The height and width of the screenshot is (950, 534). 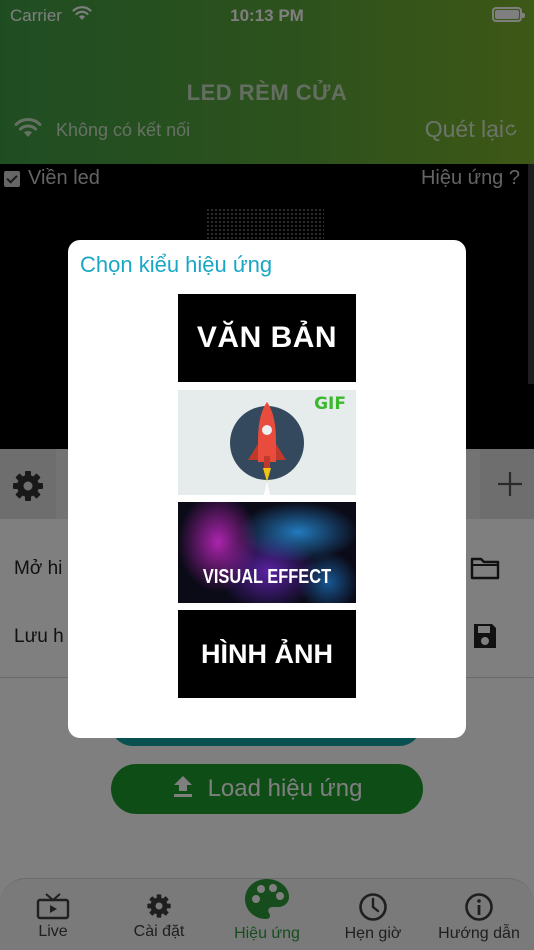 What do you see at coordinates (267, 448) in the screenshot?
I see `rocket-icon` at bounding box center [267, 448].